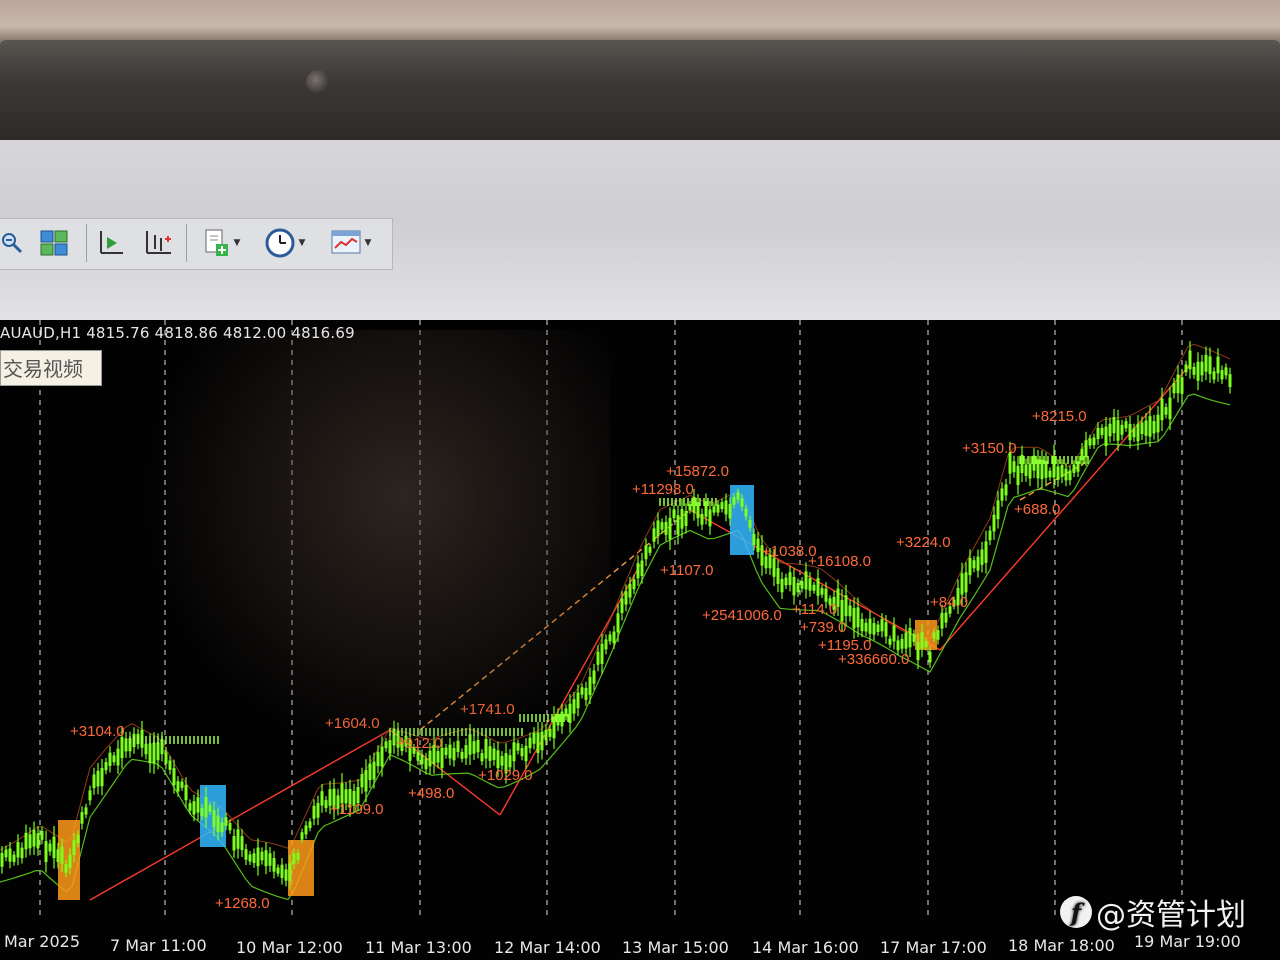 Image resolution: width=1280 pixels, height=960 pixels. I want to click on time-axis-label: 11 Mar 13:00, so click(418, 947).